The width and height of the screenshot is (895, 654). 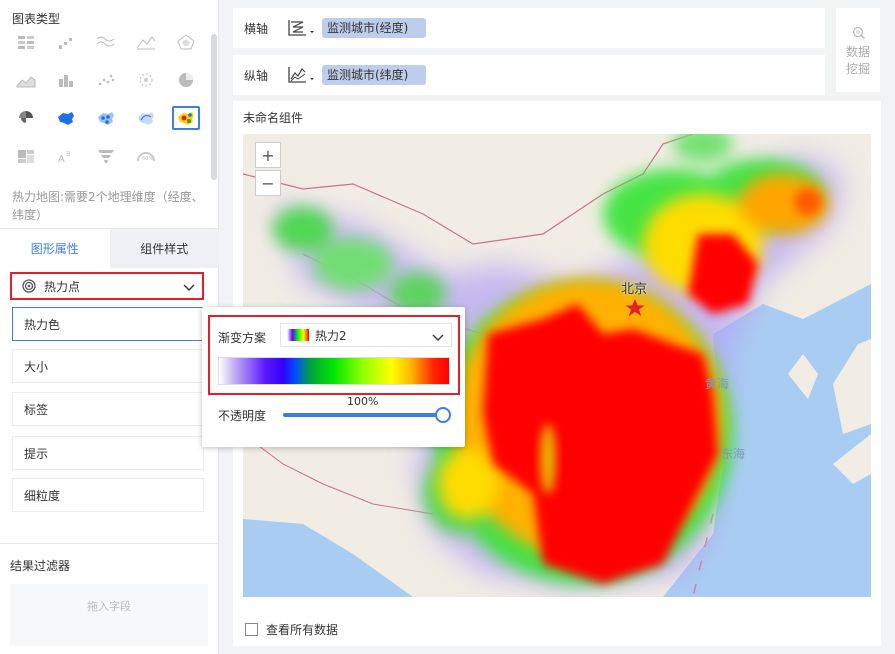 I want to click on svg-text: A, so click(x=61, y=159).